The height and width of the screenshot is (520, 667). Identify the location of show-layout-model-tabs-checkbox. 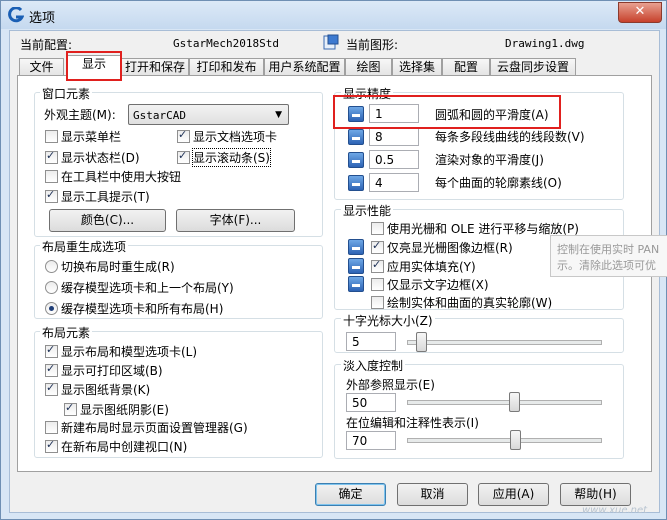
(51, 350).